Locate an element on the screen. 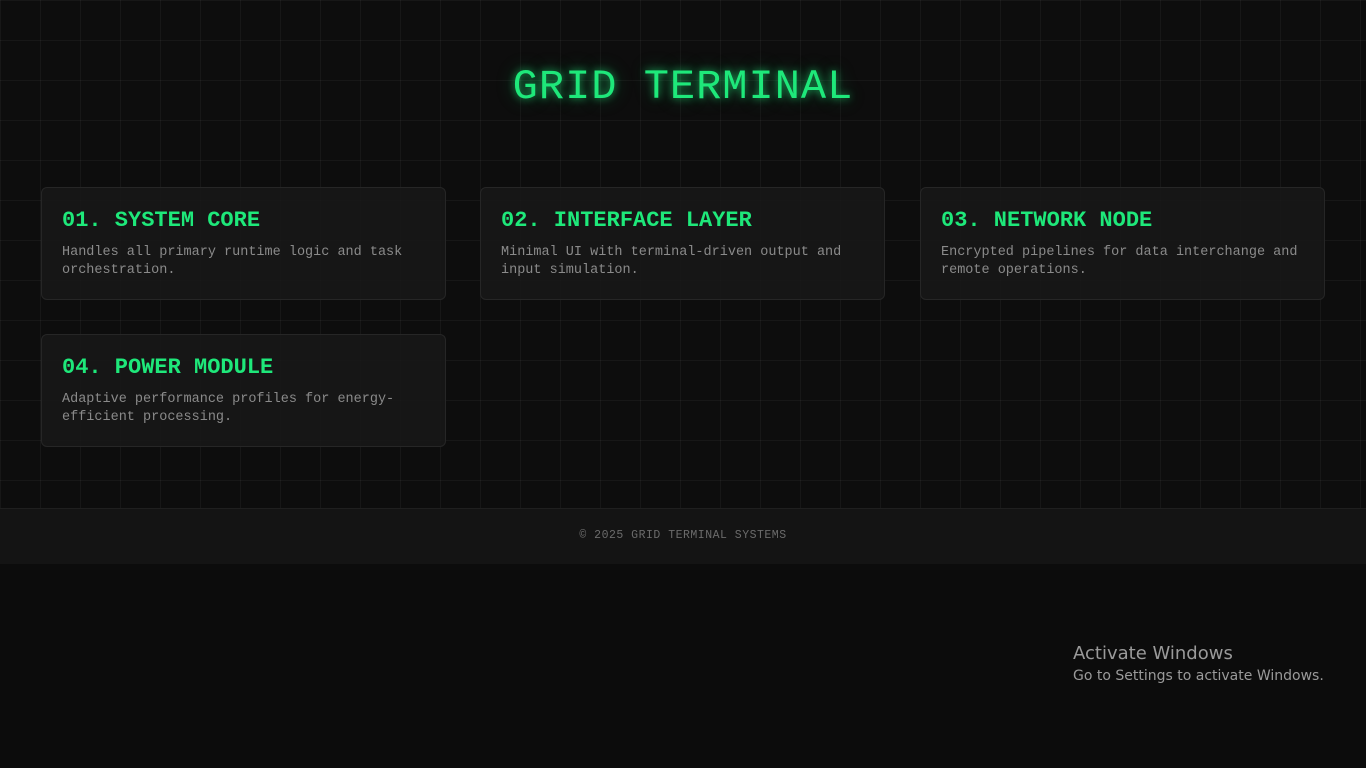  card-title: 03. NETWORK NODE is located at coordinates (1047, 220).